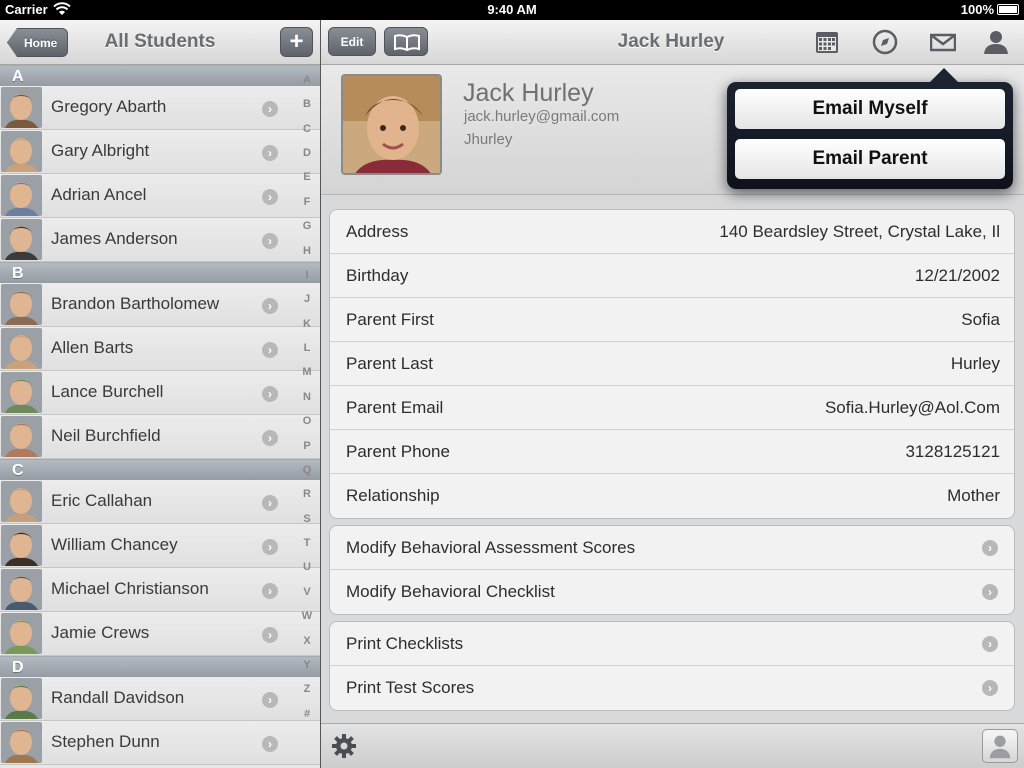 The height and width of the screenshot is (768, 1024). What do you see at coordinates (307, 177) in the screenshot?
I see `index-letter: E` at bounding box center [307, 177].